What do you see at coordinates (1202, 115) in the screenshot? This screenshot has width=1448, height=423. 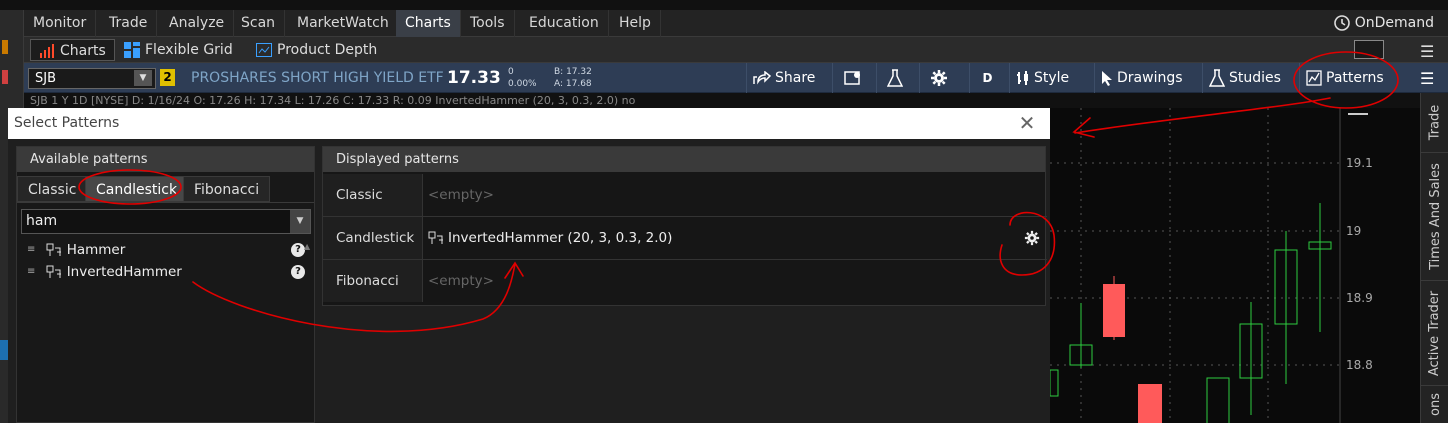 I see `annotation-arrow-line` at bounding box center [1202, 115].